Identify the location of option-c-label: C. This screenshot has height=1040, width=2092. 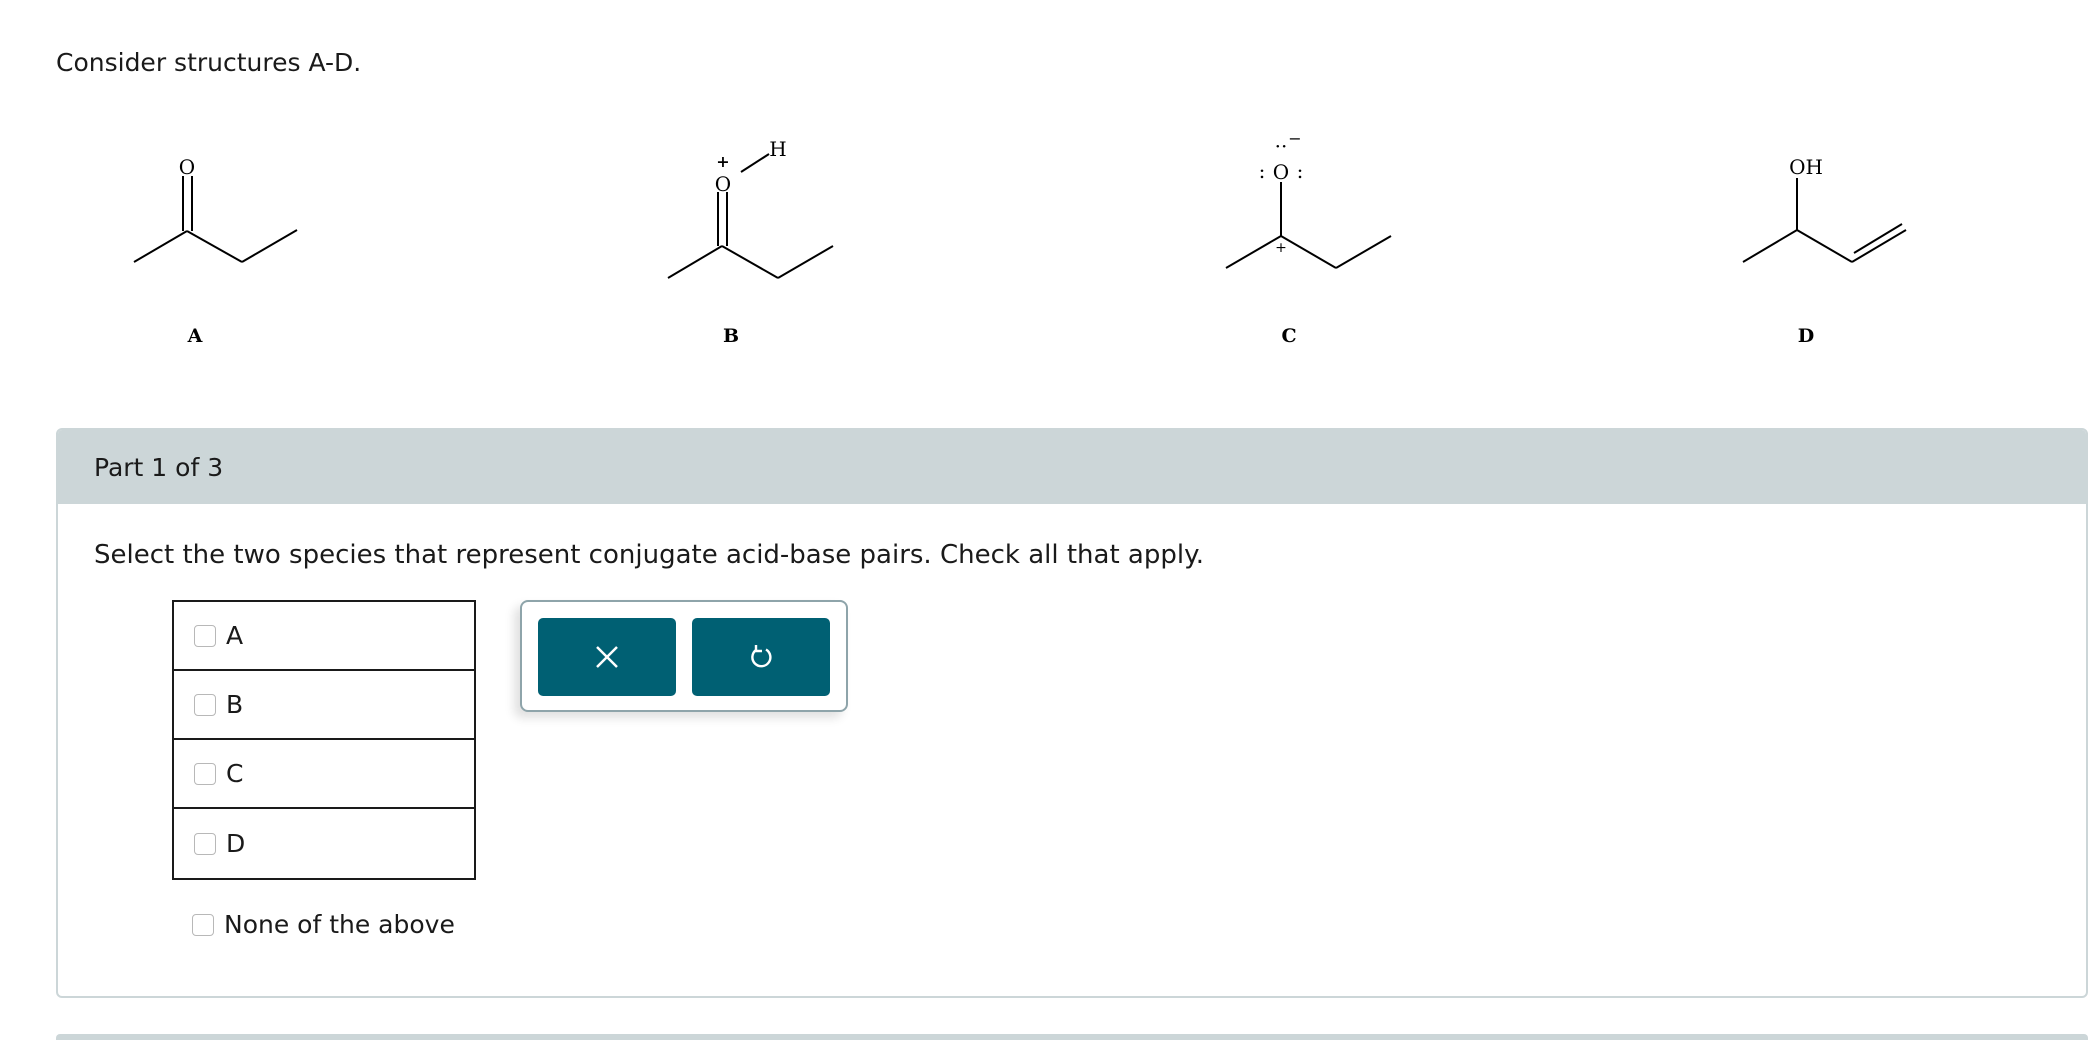
(235, 773).